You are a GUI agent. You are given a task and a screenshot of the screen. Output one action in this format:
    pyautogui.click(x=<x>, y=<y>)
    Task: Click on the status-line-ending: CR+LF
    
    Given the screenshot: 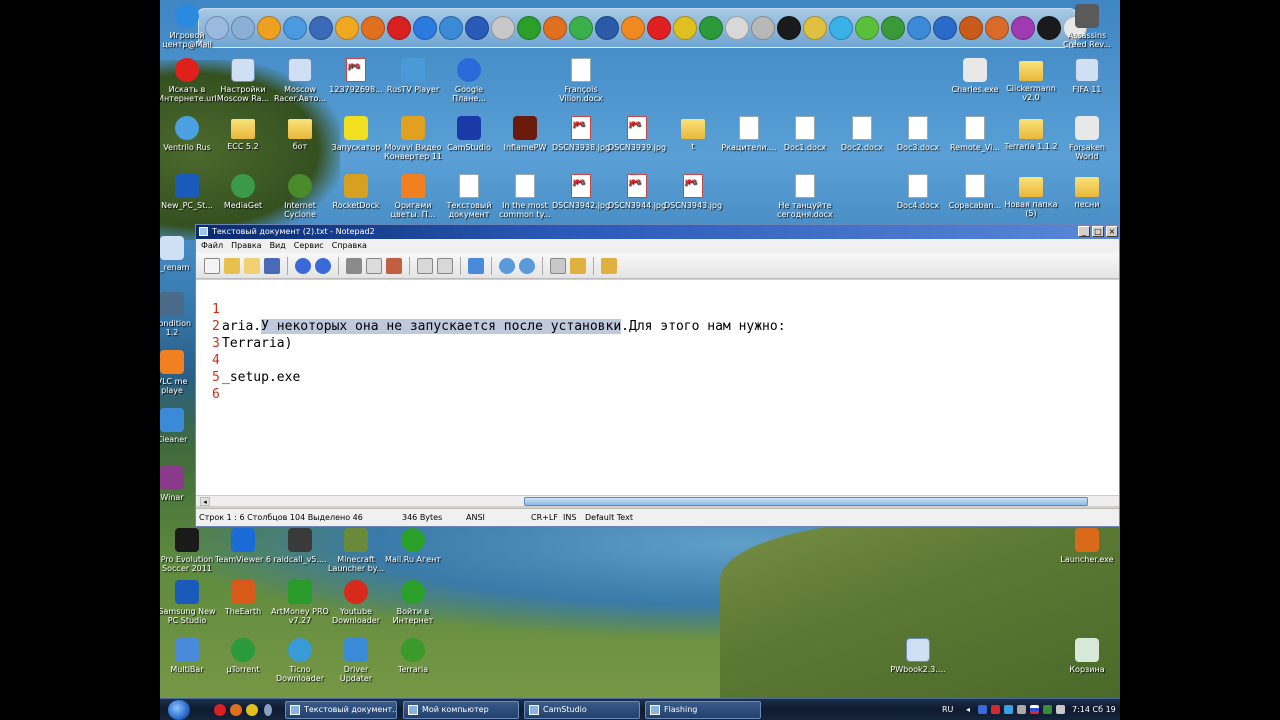 What is the action you would take?
    pyautogui.click(x=544, y=518)
    